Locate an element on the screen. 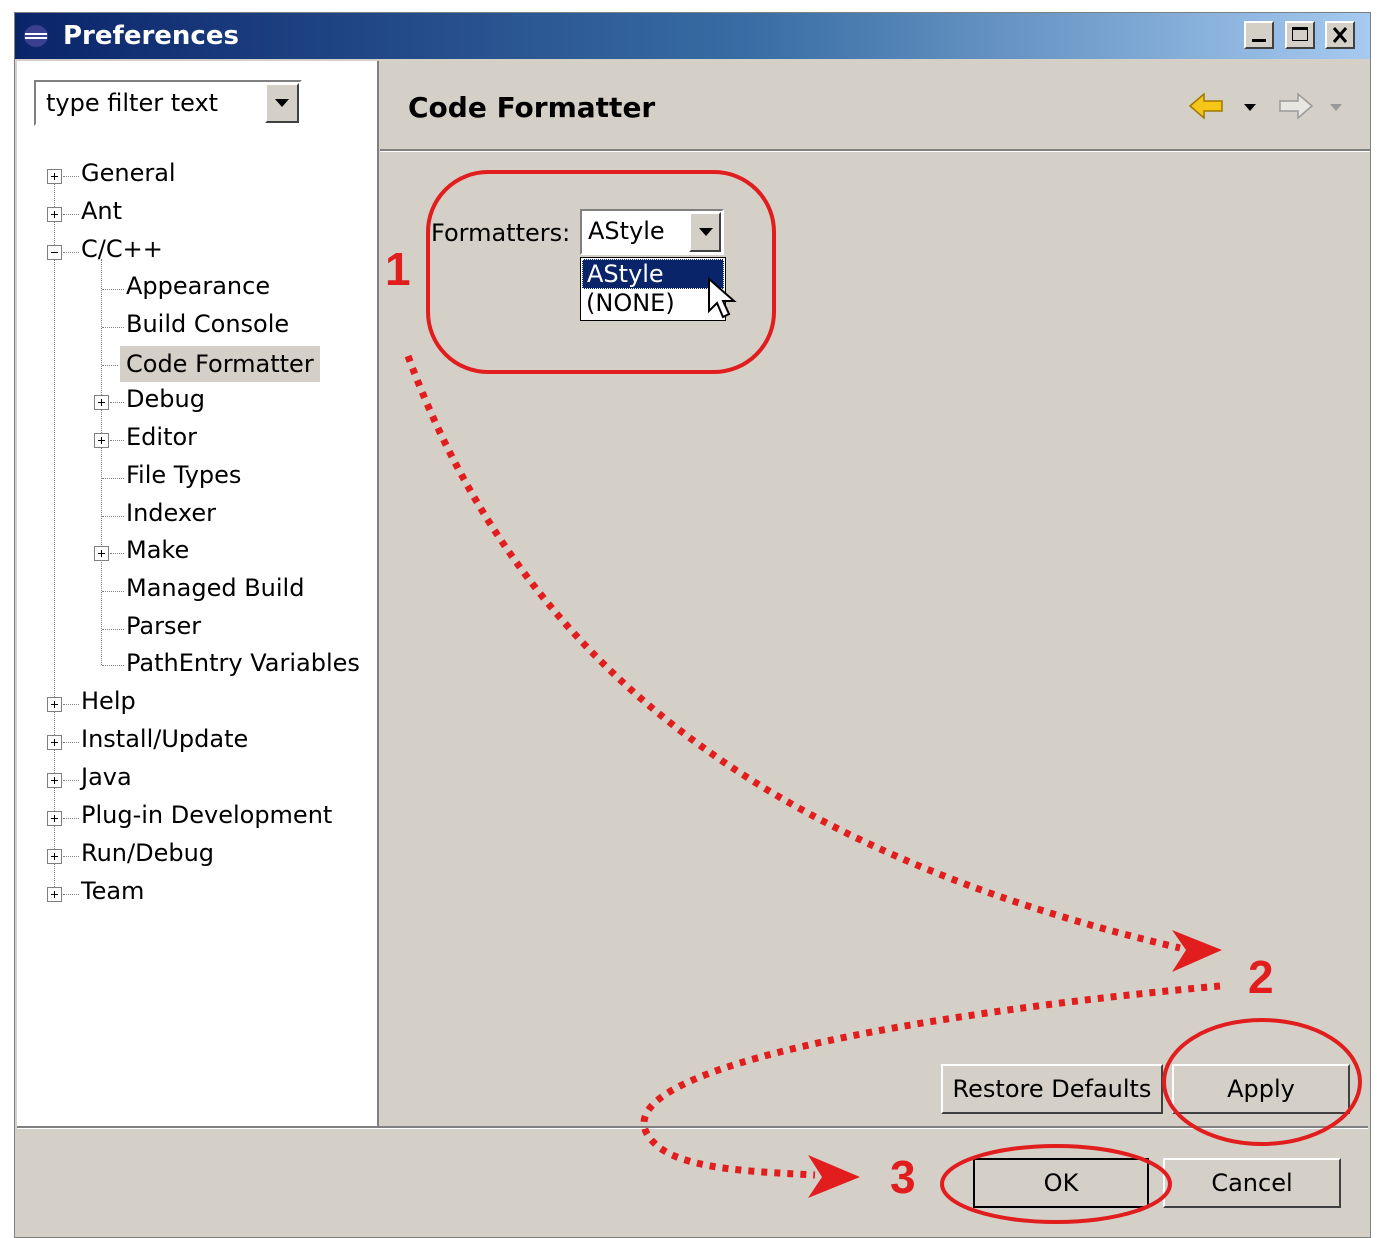 This screenshot has height=1238, width=1377. formatter-option-none: (NONE) is located at coordinates (653, 304).